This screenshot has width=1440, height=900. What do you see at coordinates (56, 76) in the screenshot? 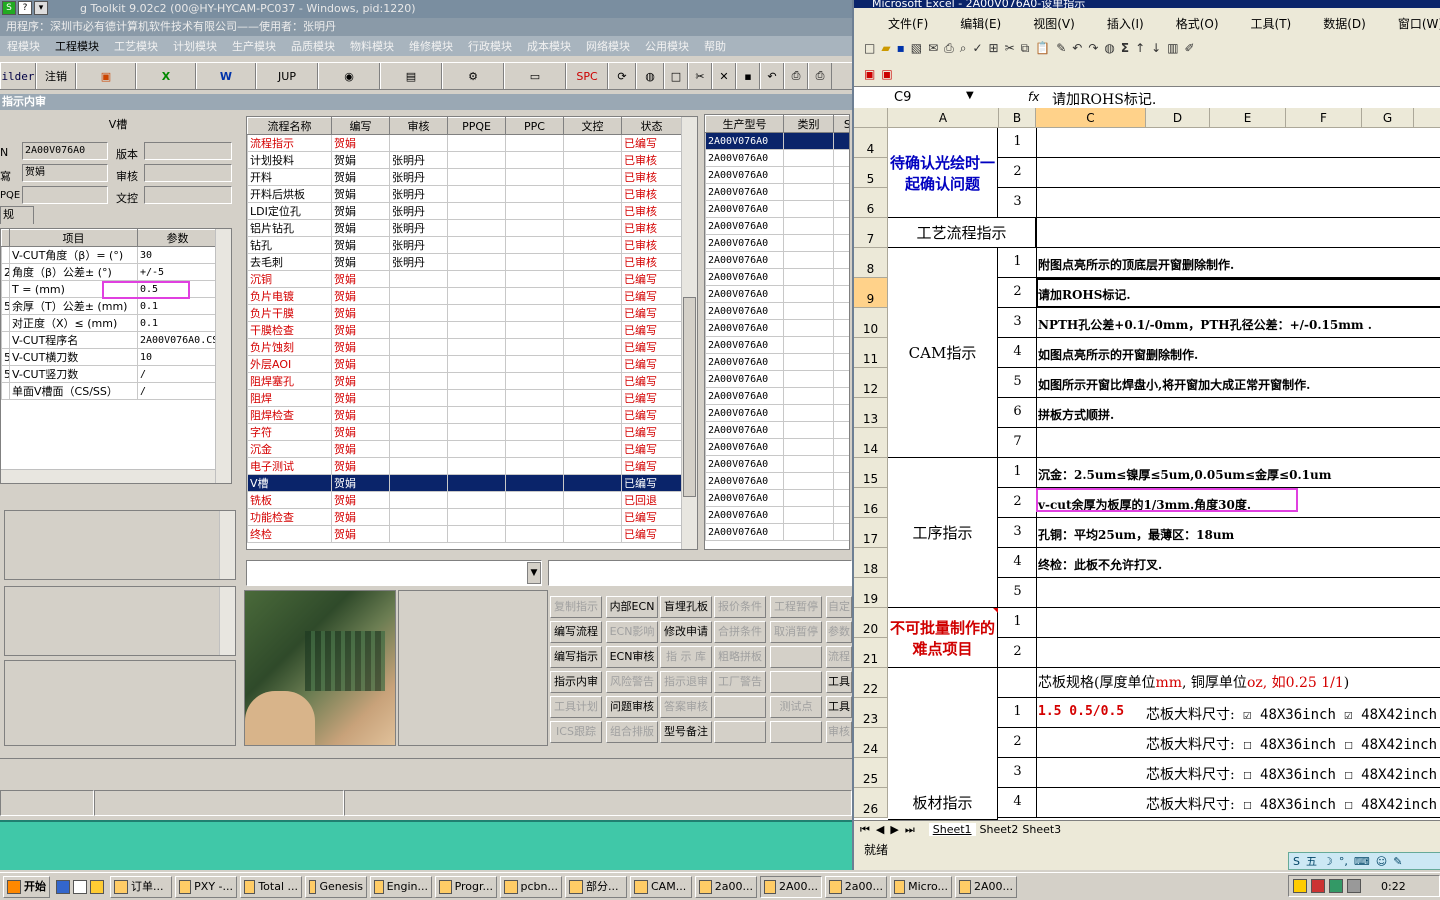
I see `logout-button: 注销` at bounding box center [56, 76].